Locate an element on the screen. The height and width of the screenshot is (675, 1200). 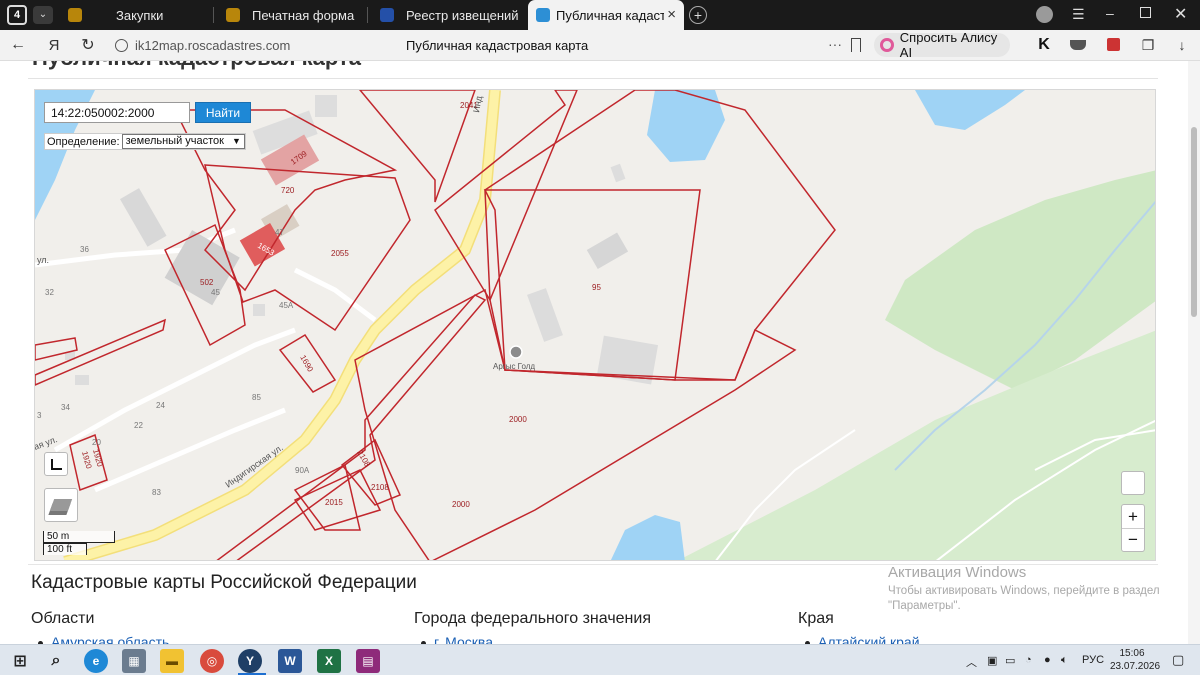
house-number: 3 is located at coordinates (39, 415).